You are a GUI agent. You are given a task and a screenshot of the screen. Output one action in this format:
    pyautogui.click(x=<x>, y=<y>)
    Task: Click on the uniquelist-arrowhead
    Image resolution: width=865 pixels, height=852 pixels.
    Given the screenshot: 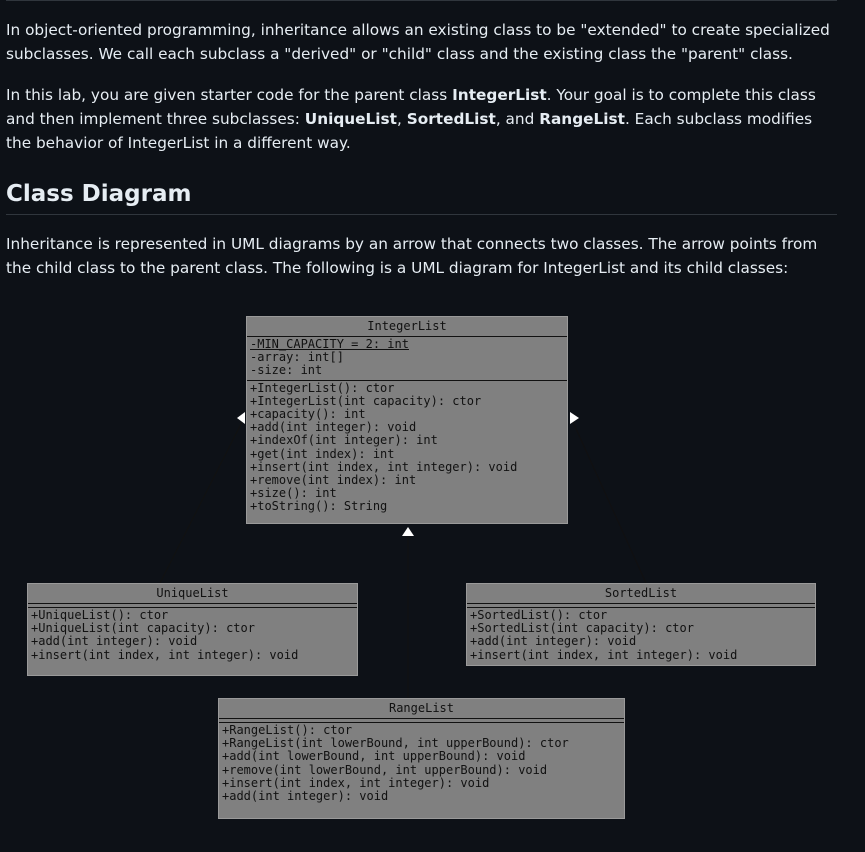 What is the action you would take?
    pyautogui.click(x=241, y=418)
    